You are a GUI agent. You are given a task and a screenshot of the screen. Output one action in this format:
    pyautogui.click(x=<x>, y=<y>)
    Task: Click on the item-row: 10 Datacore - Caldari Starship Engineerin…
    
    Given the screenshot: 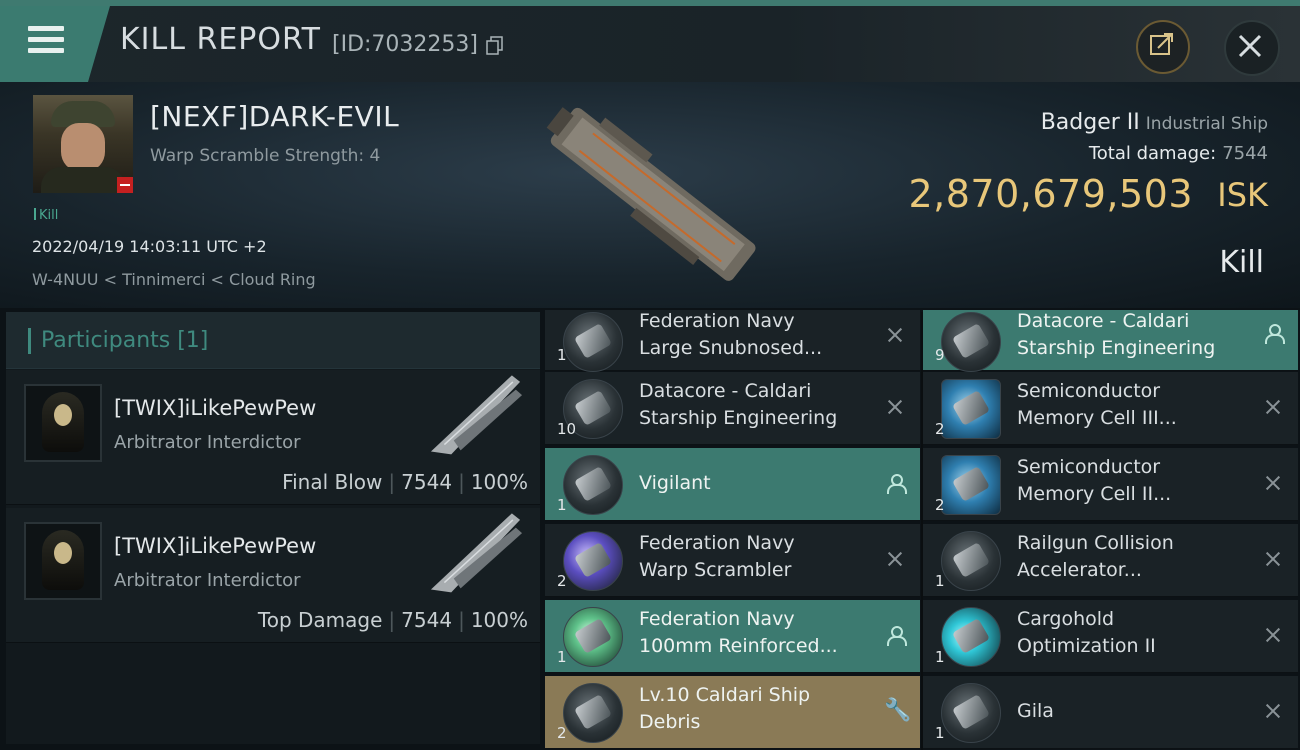 What is the action you would take?
    pyautogui.click(x=732, y=408)
    